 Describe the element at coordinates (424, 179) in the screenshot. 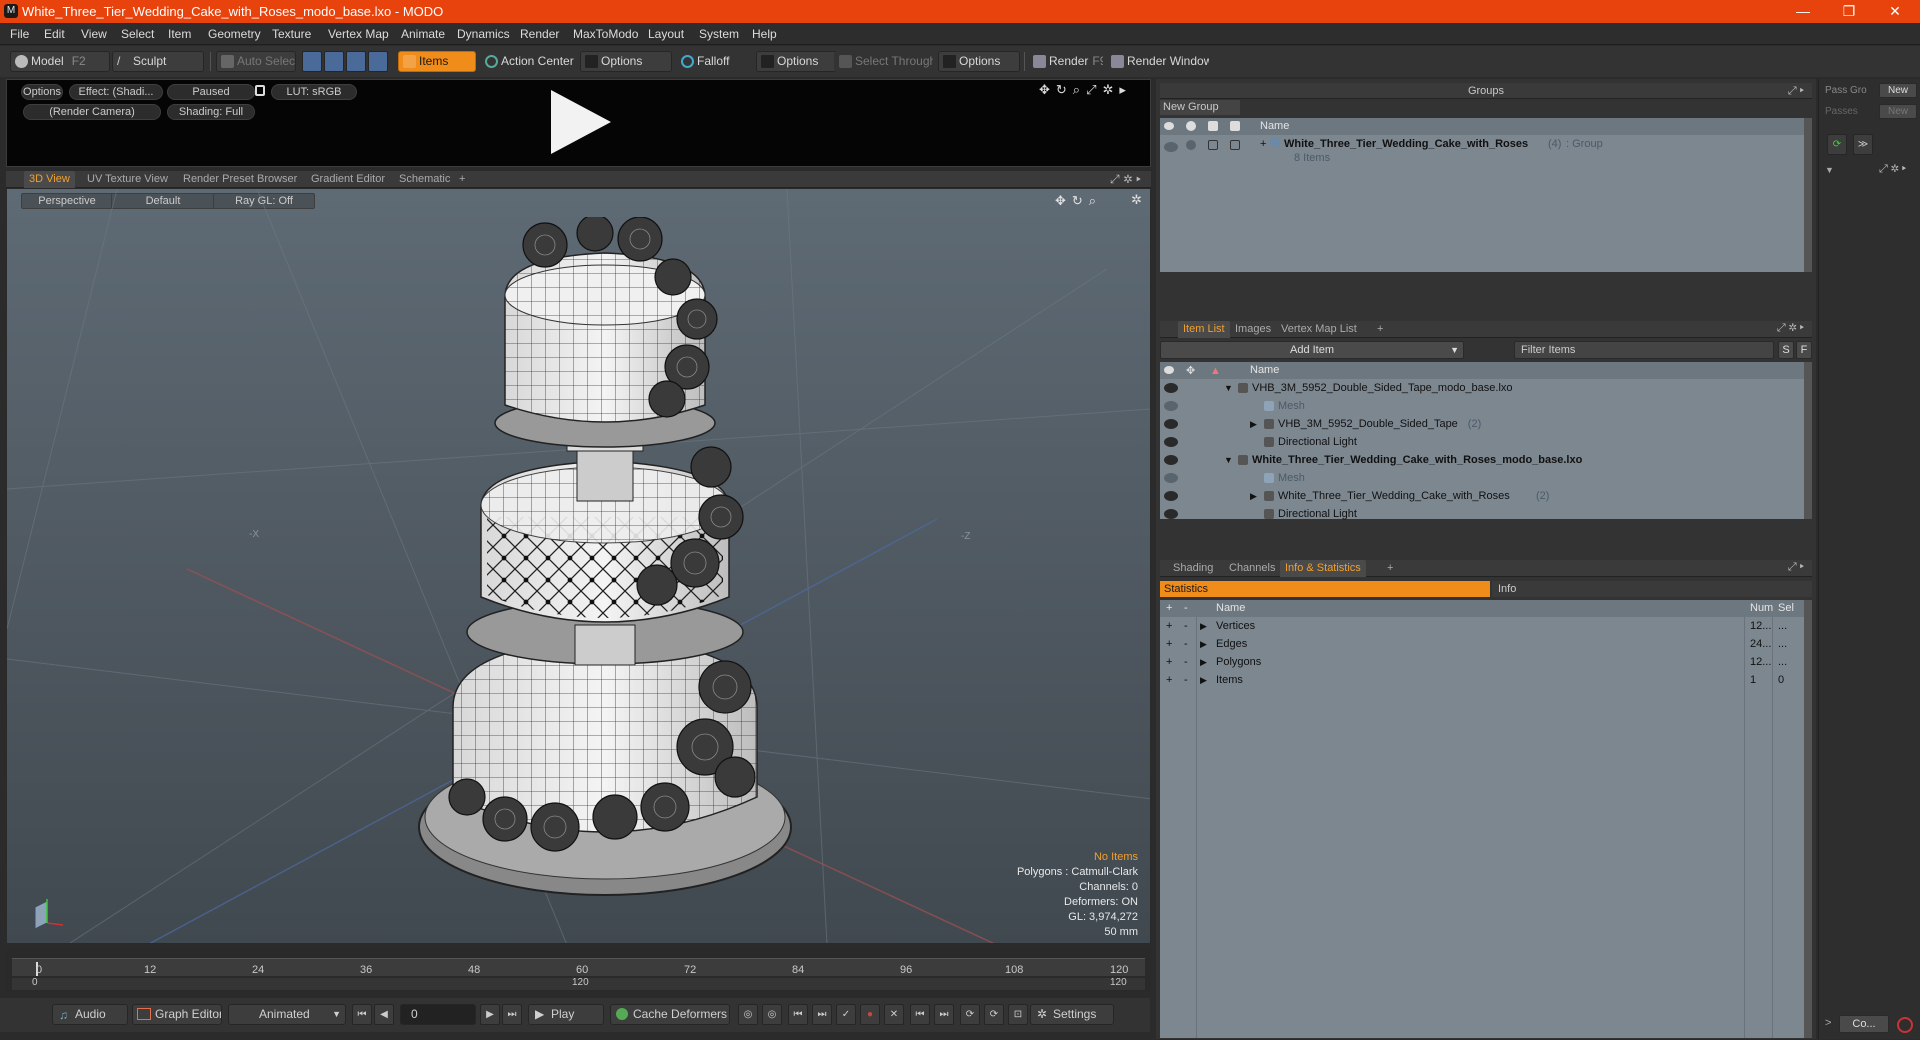

I see `tab-schematic: Schematic` at that location.